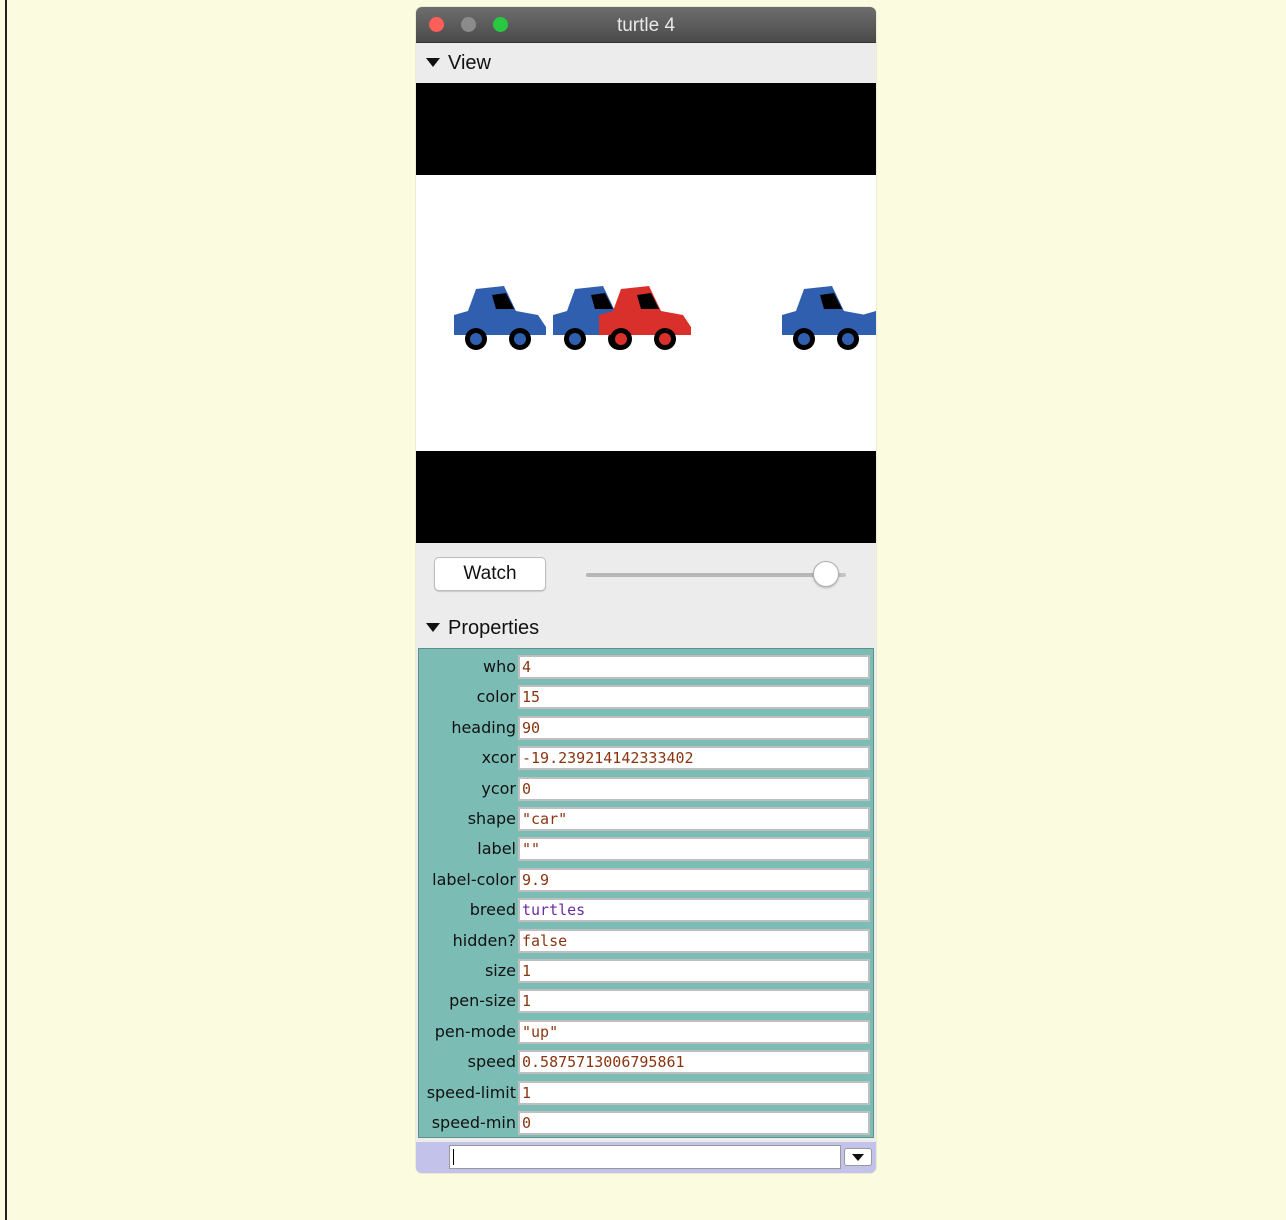 This screenshot has width=1286, height=1220. Describe the element at coordinates (490, 574) in the screenshot. I see `watch-button: Watch` at that location.